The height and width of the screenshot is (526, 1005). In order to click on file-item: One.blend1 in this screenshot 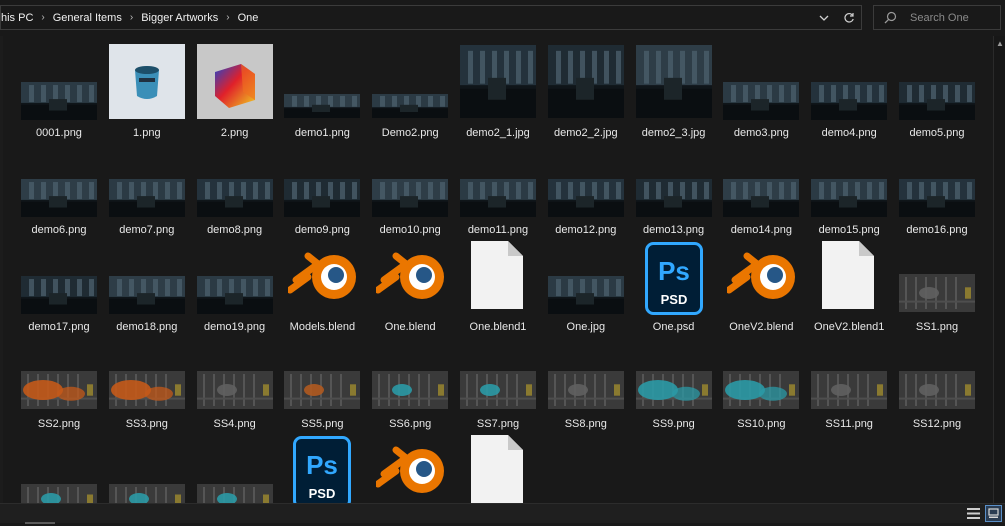, I will do `click(498, 286)`.